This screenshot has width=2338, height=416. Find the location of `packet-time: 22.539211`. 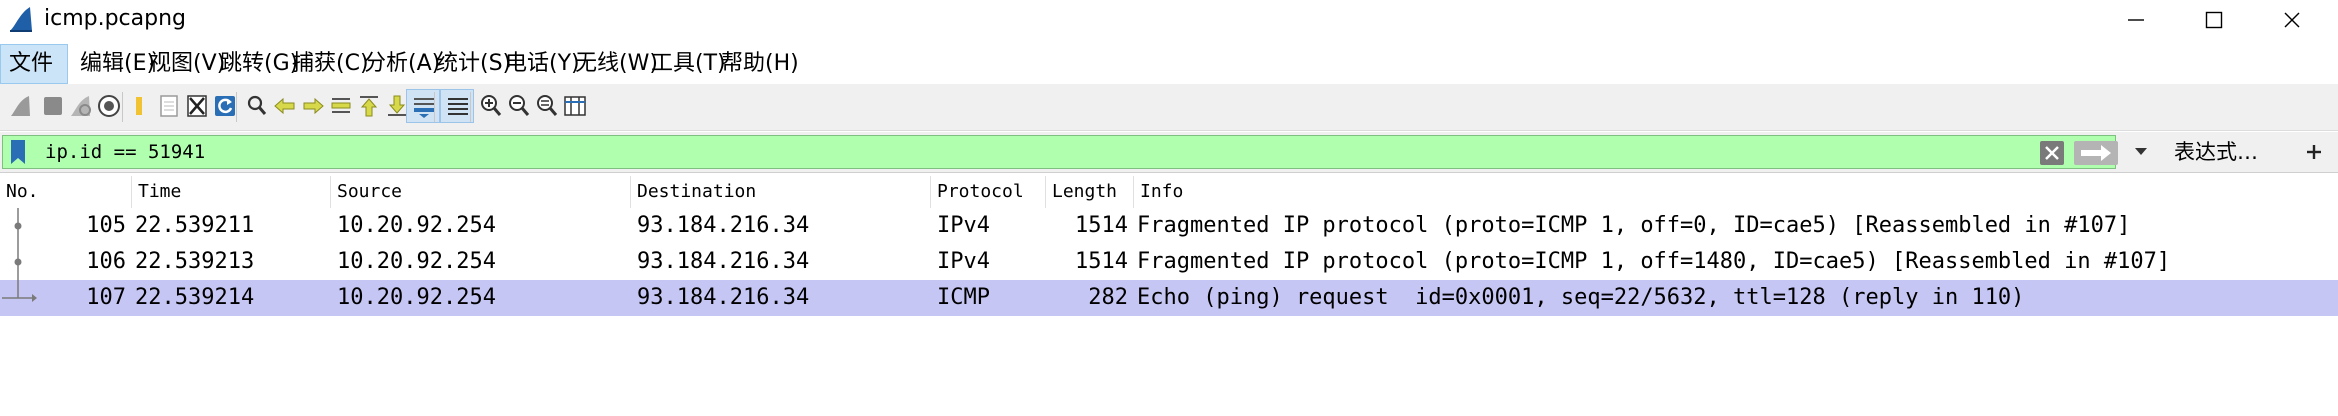

packet-time: 22.539211 is located at coordinates (195, 225).